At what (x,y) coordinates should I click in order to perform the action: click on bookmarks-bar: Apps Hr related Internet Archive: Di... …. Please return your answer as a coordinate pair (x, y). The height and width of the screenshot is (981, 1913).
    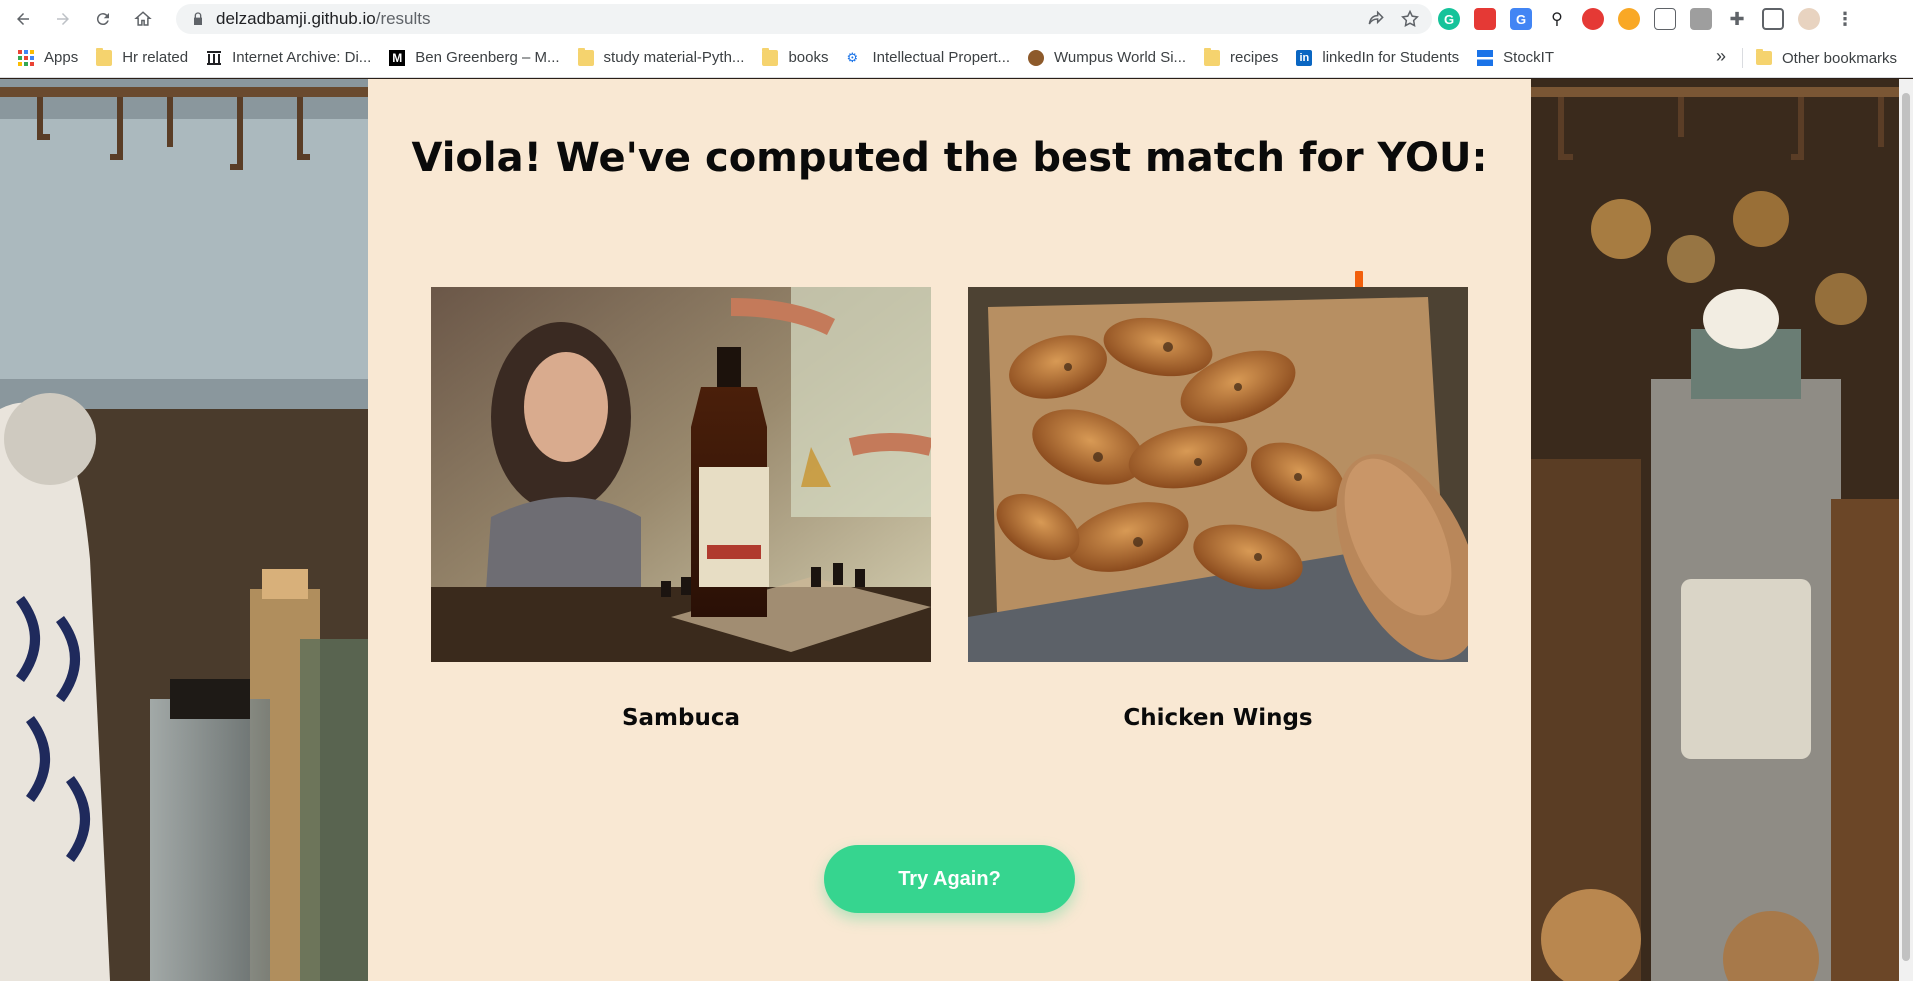
    Looking at the image, I should click on (956, 58).